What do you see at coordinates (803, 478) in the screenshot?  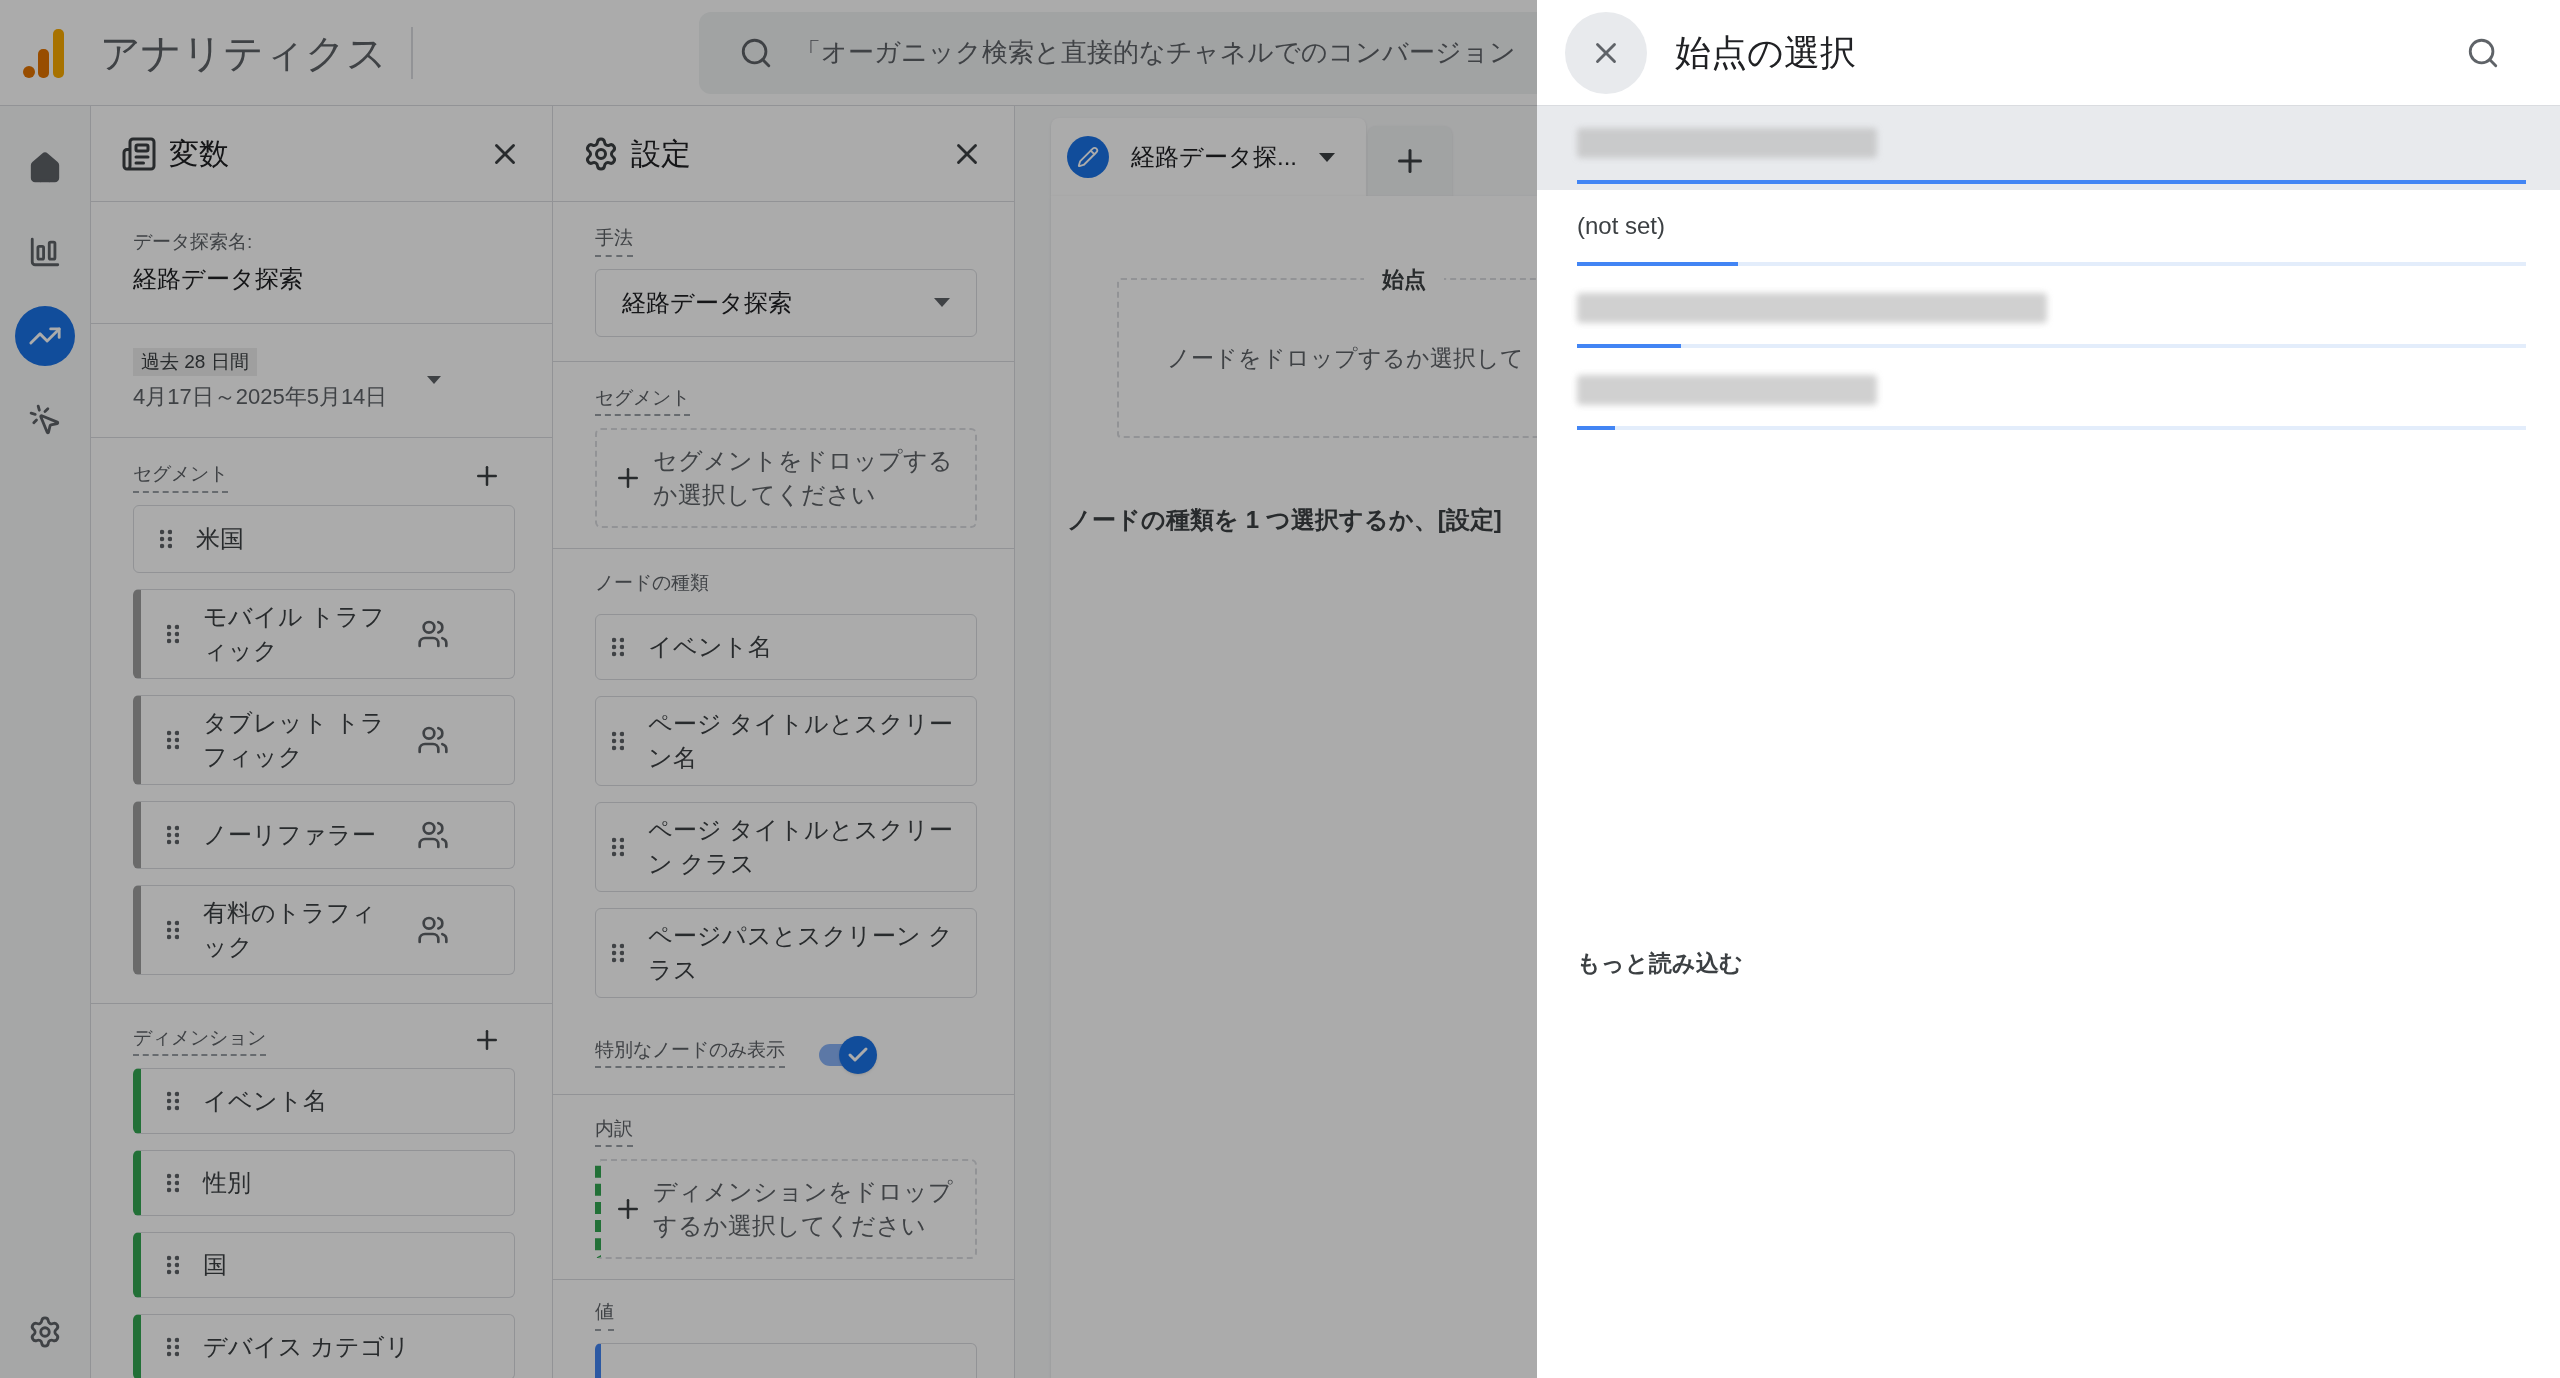 I see `drop-hint: セグメントをドロップするか選択してください` at bounding box center [803, 478].